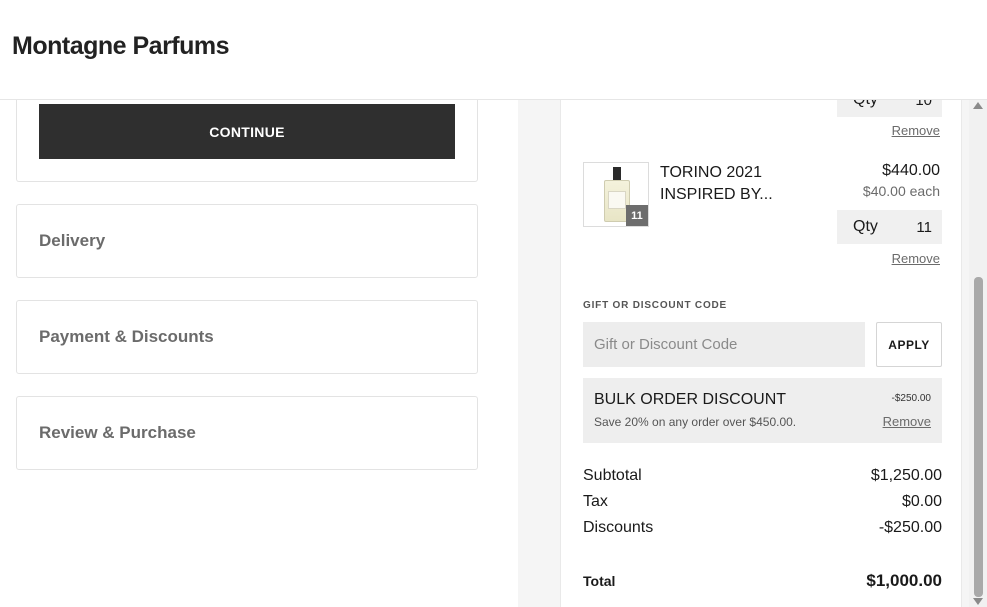  Describe the element at coordinates (911, 398) in the screenshot. I see `discount-amount: -$250.00` at that location.